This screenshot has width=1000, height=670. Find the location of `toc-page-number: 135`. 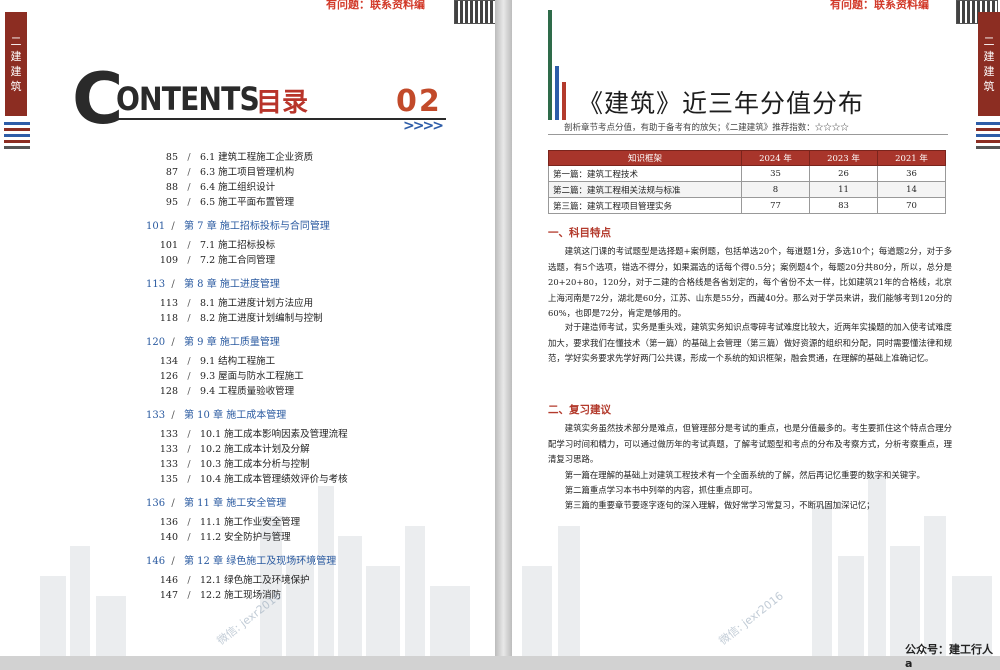

toc-page-number: 135 is located at coordinates (168, 479).